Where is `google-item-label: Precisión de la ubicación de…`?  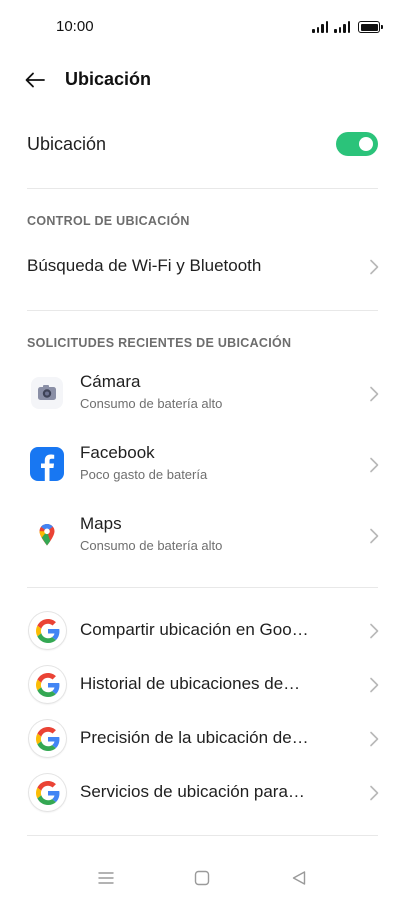 google-item-label: Precisión de la ubicación de… is located at coordinates (194, 737).